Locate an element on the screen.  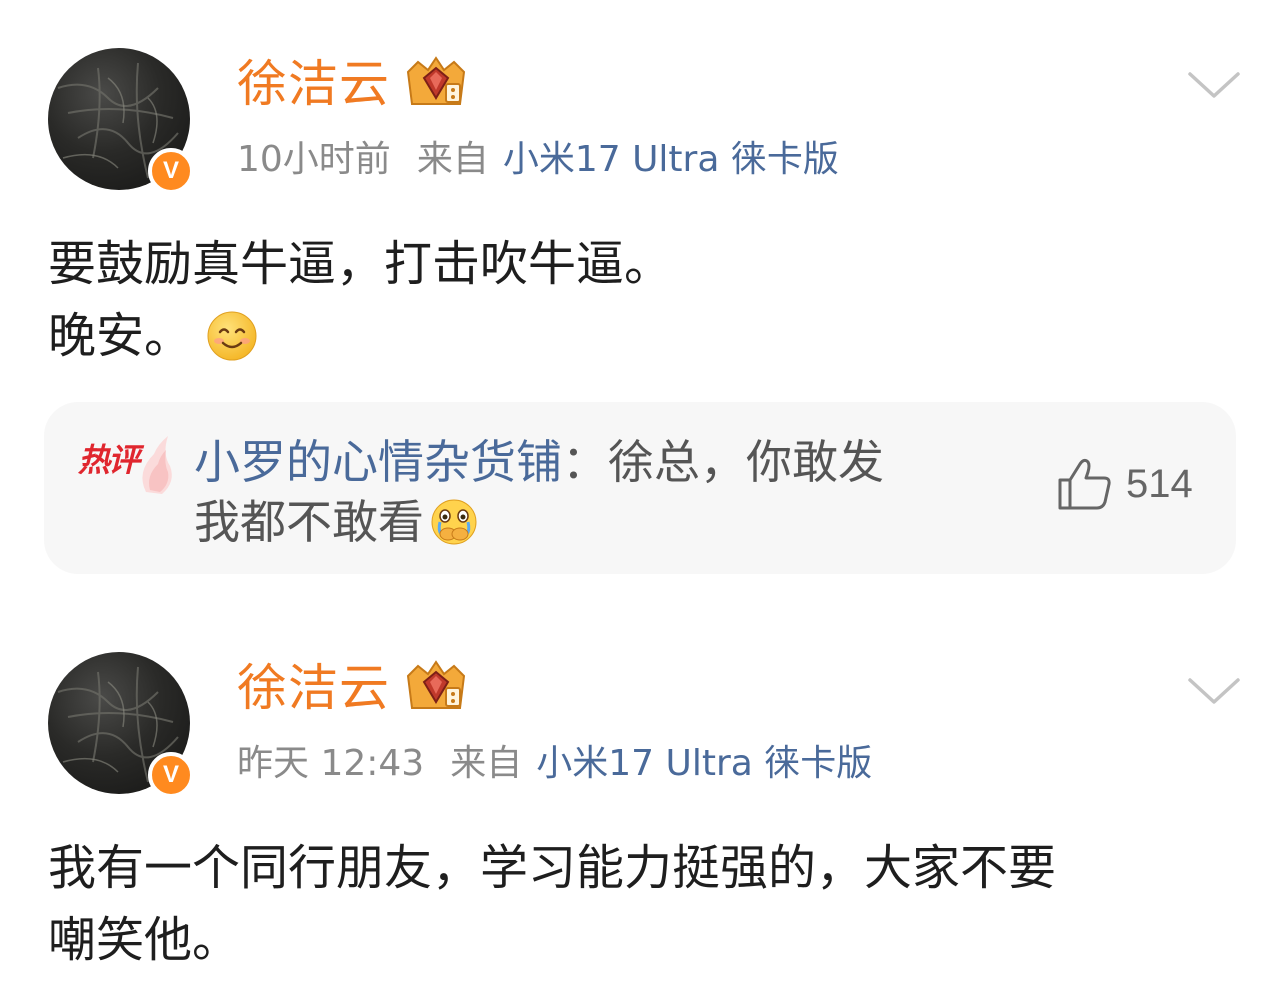
post-time: 10小时前 is located at coordinates (314, 159).